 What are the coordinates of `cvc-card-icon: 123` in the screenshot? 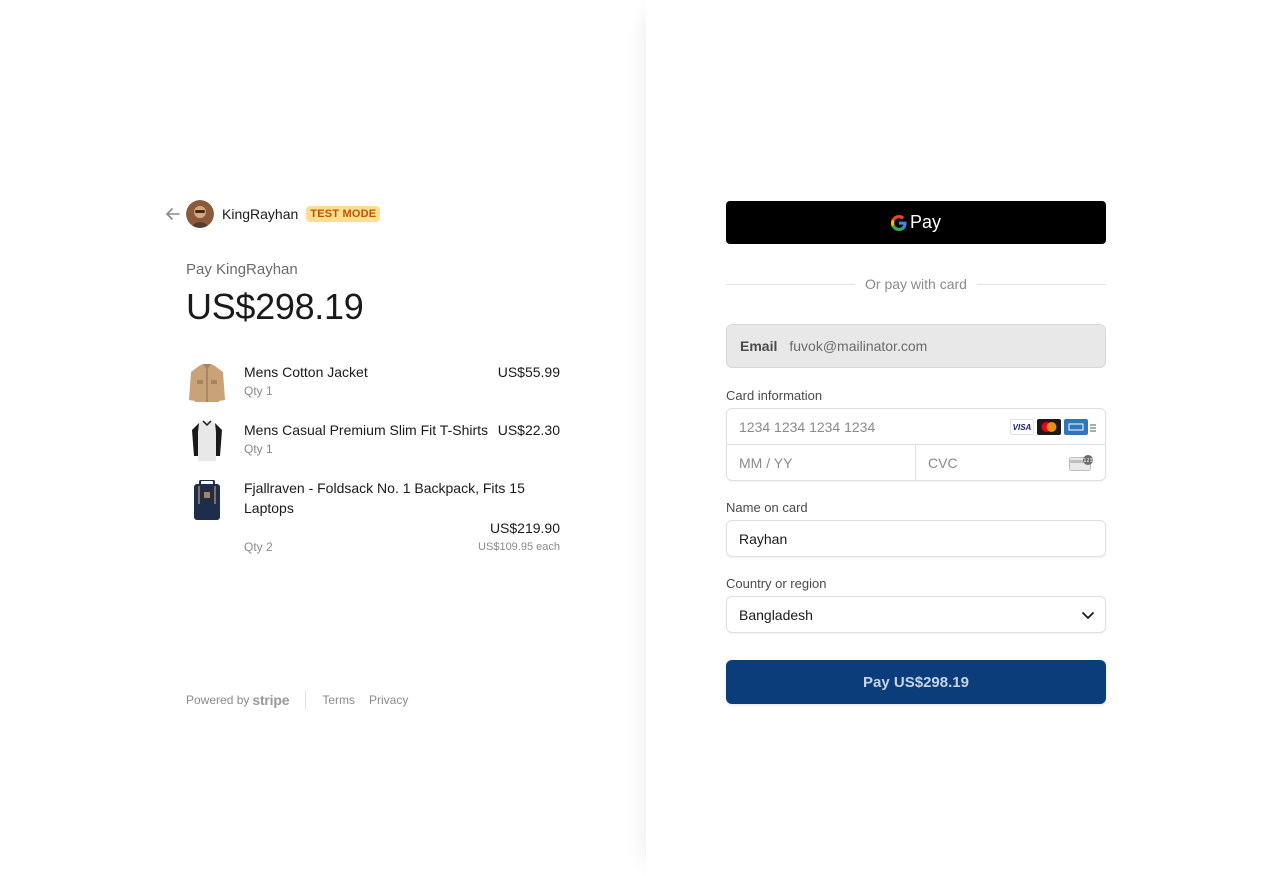 It's located at (1081, 465).